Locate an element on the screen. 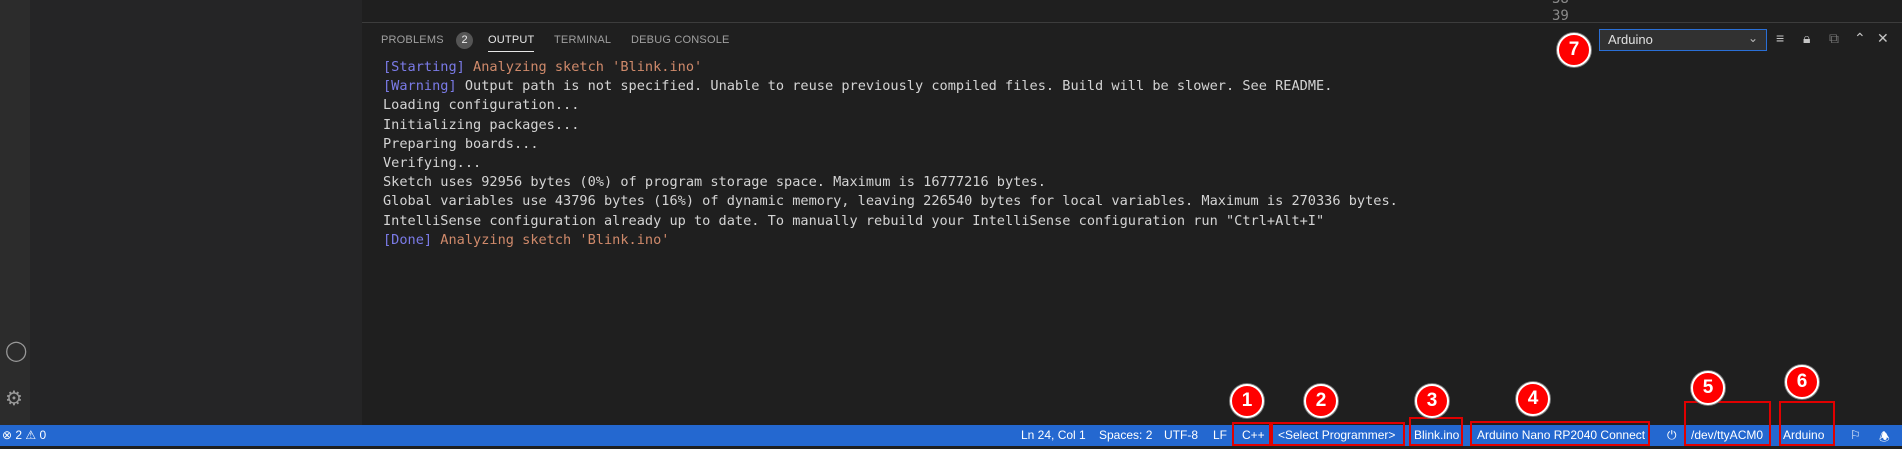 This screenshot has width=1902, height=449. log-tag: [Done] is located at coordinates (408, 239).